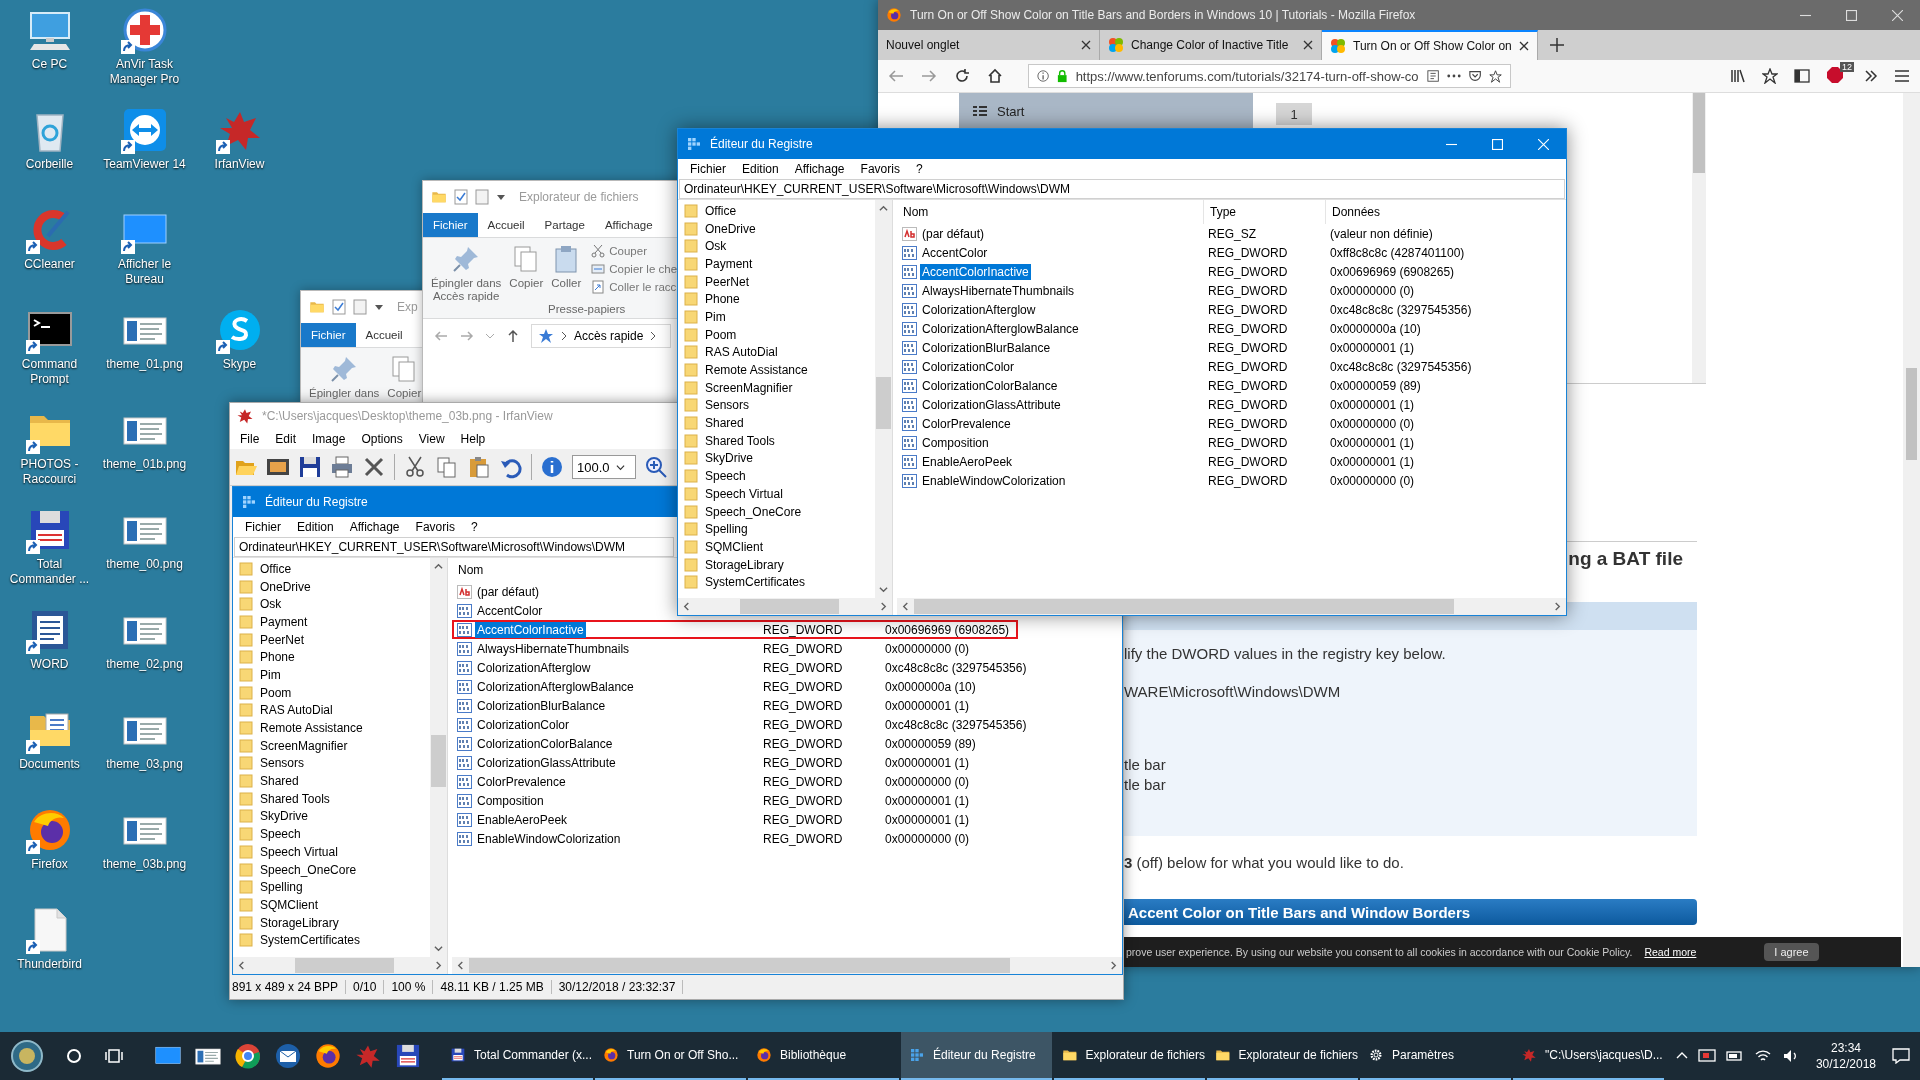 This screenshot has width=1920, height=1080. Describe the element at coordinates (896, 76) in the screenshot. I see `back-arrow-icon` at that location.